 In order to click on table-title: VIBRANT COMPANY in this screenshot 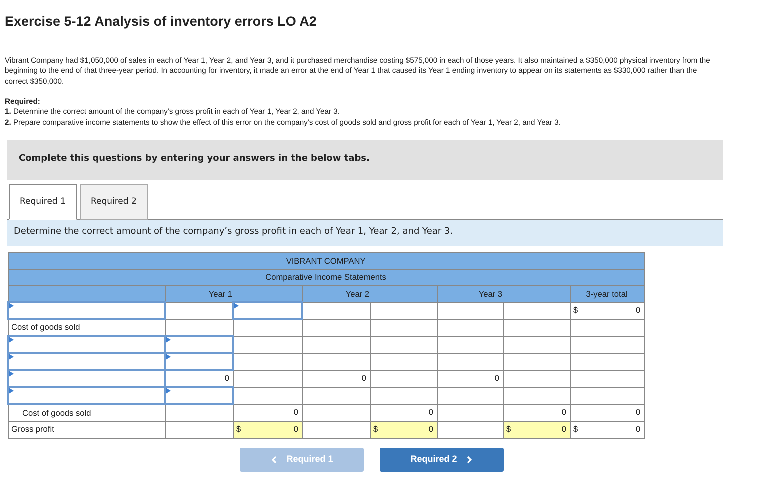, I will do `click(326, 261)`.